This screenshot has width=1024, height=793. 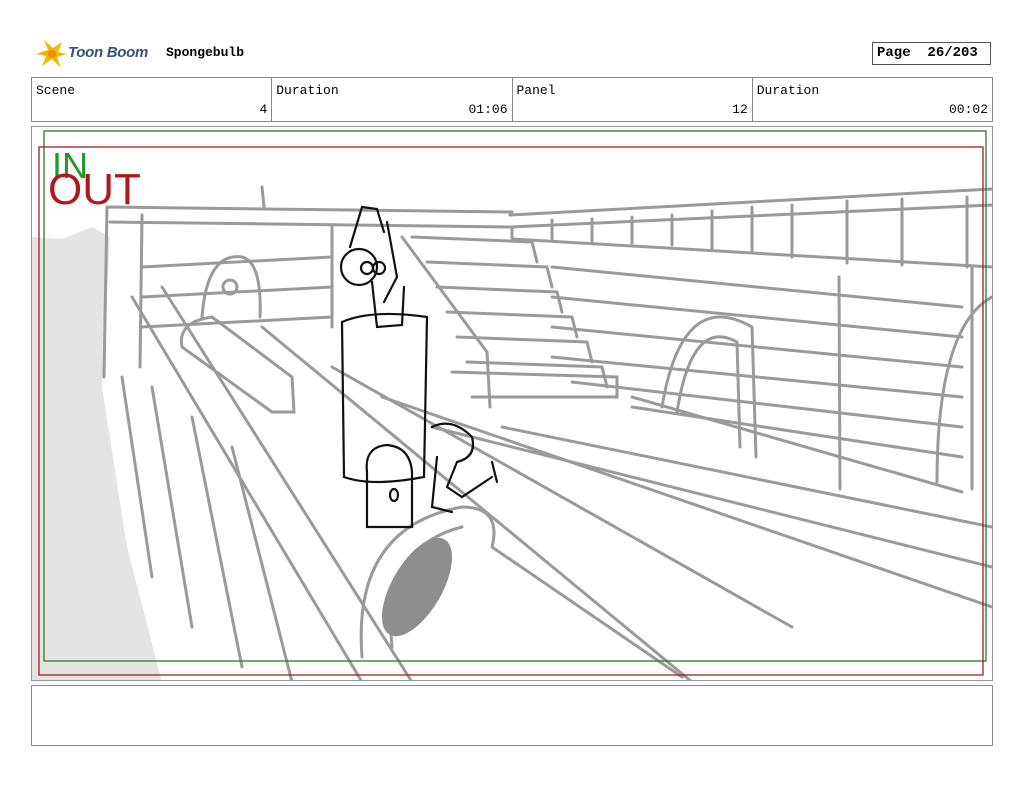 I want to click on scene-label: Scene, so click(x=56, y=90).